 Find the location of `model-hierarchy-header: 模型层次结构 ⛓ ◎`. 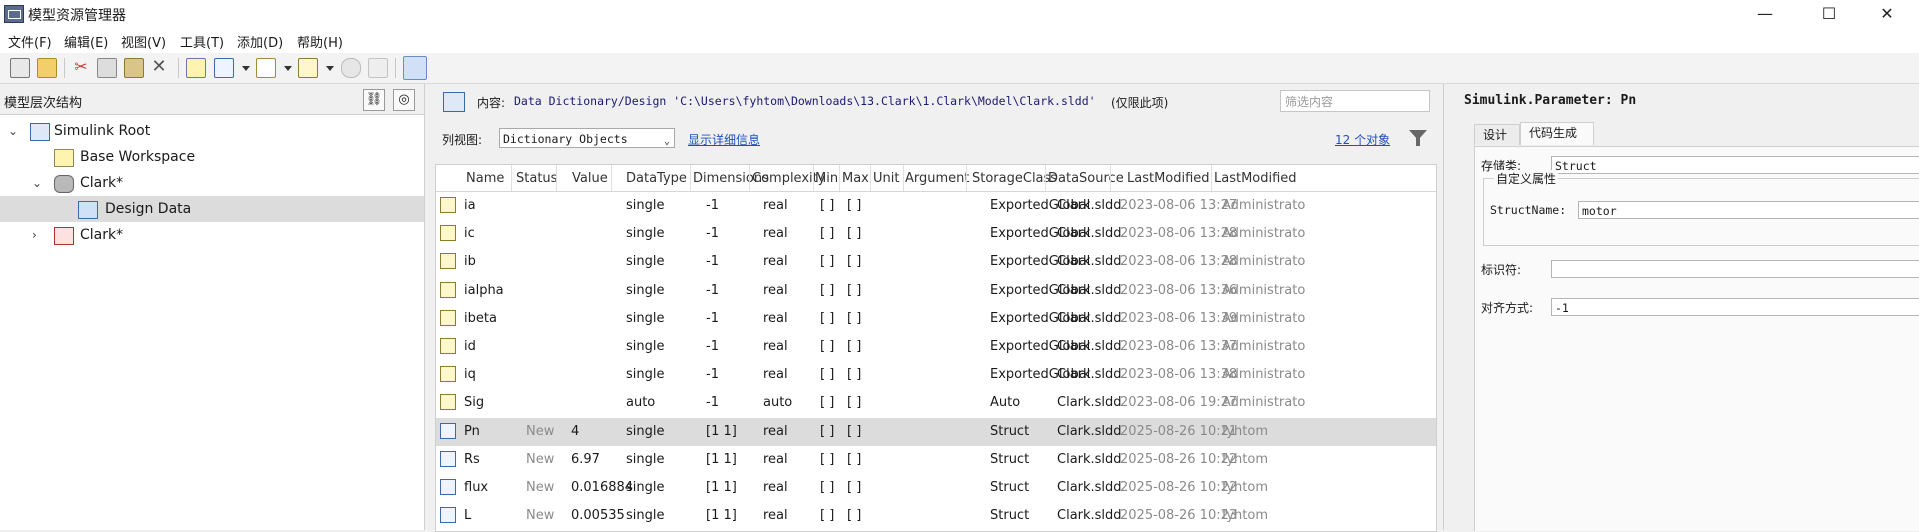

model-hierarchy-header: 模型层次结构 ⛓ ◎ is located at coordinates (212, 99).